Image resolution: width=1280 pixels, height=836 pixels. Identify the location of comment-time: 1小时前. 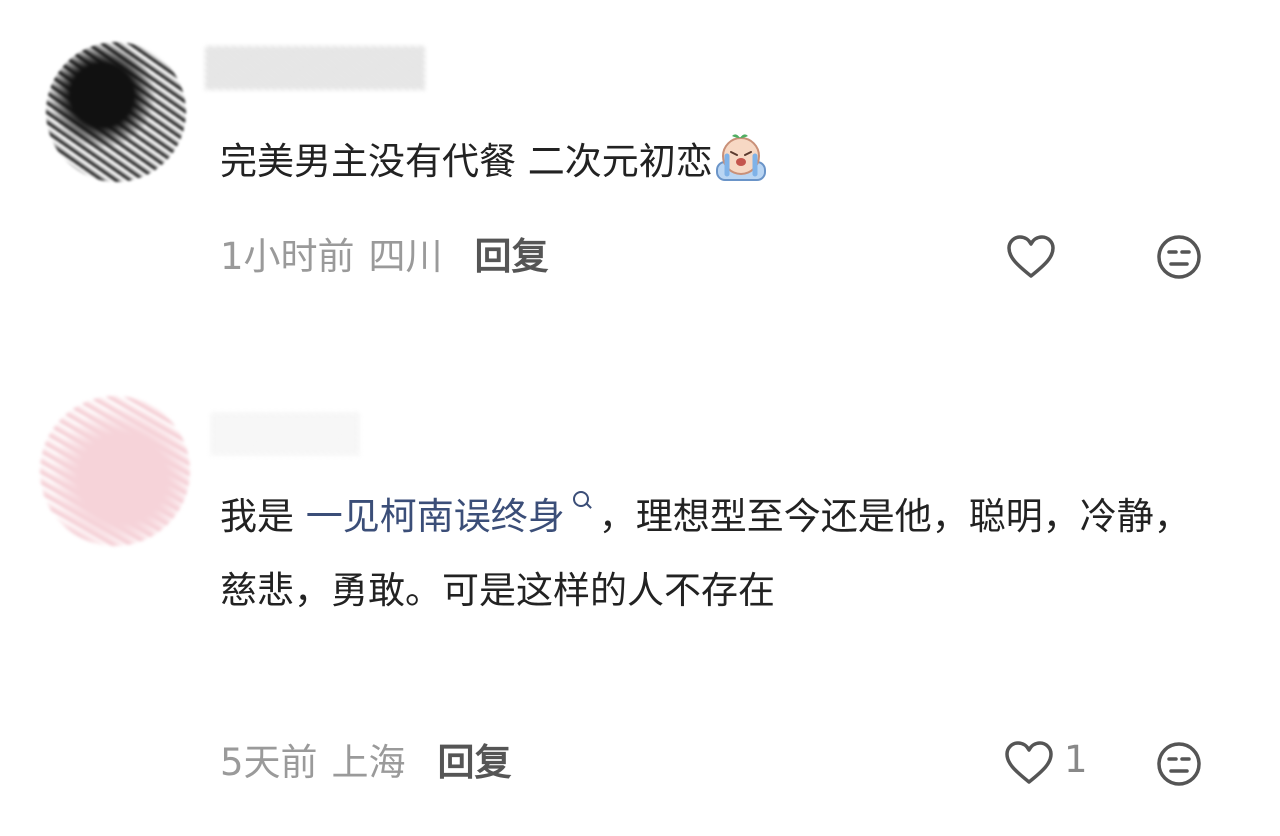
(287, 256).